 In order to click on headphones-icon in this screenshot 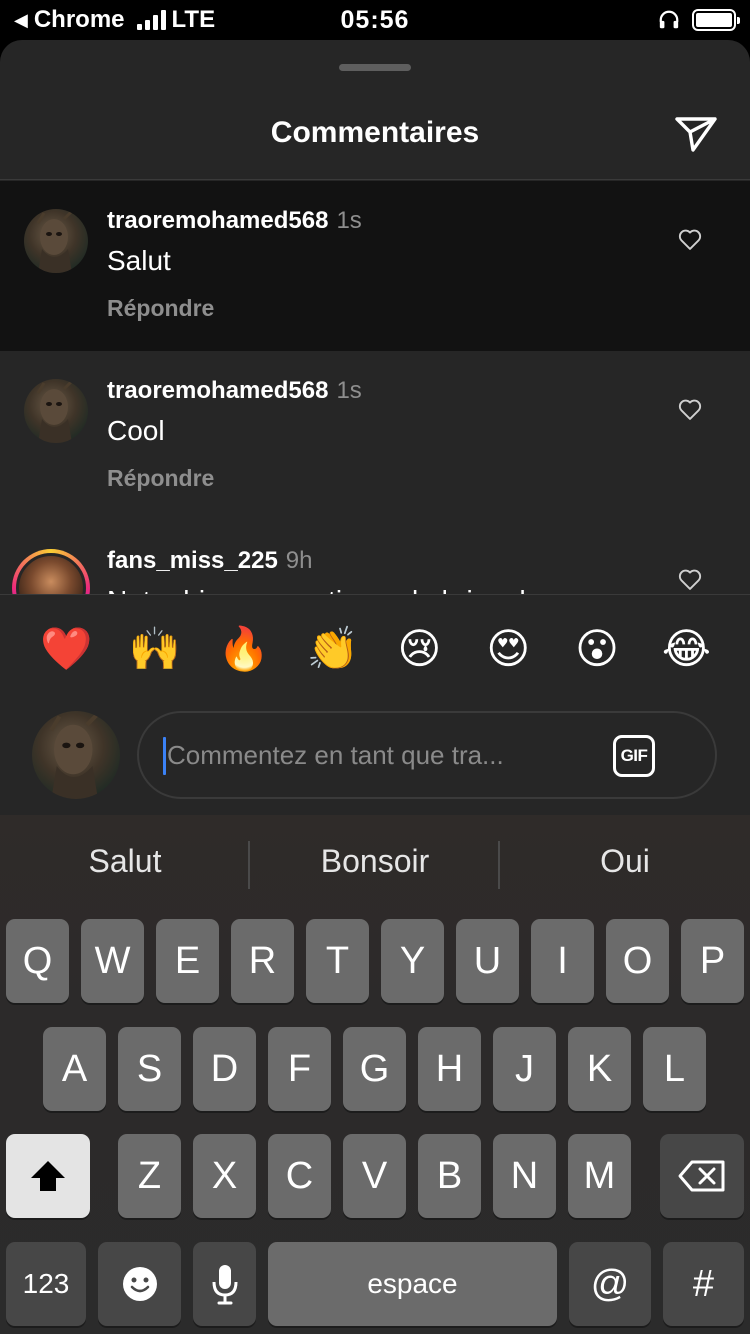, I will do `click(669, 19)`.